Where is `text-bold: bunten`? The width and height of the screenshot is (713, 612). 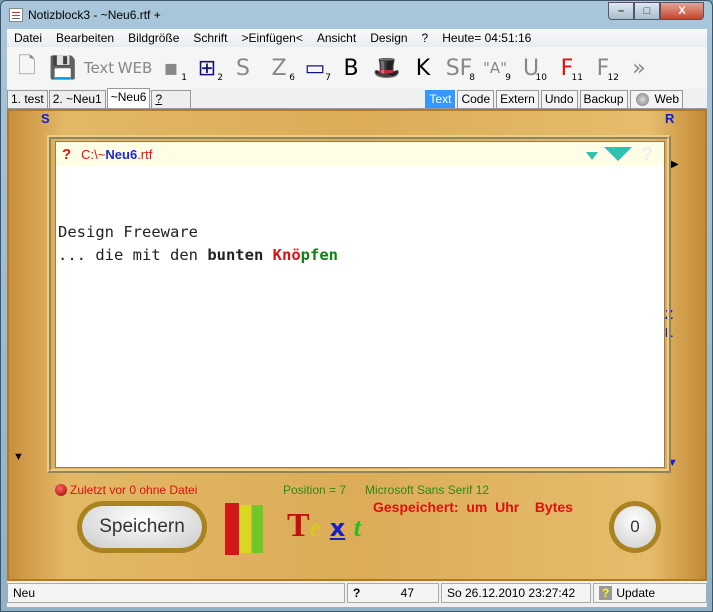 text-bold: bunten is located at coordinates (235, 255).